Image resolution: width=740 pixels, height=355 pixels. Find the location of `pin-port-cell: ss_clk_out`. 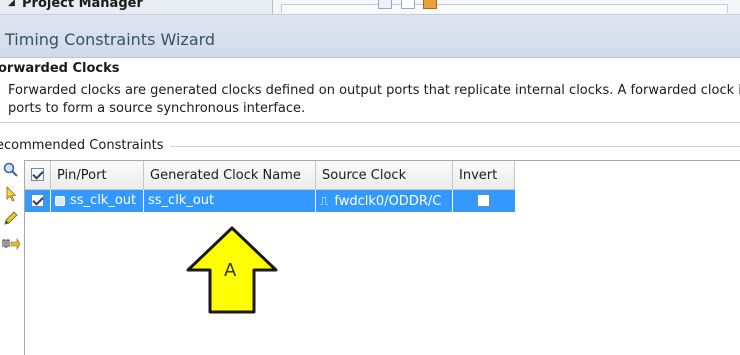

pin-port-cell: ss_clk_out is located at coordinates (97, 201).